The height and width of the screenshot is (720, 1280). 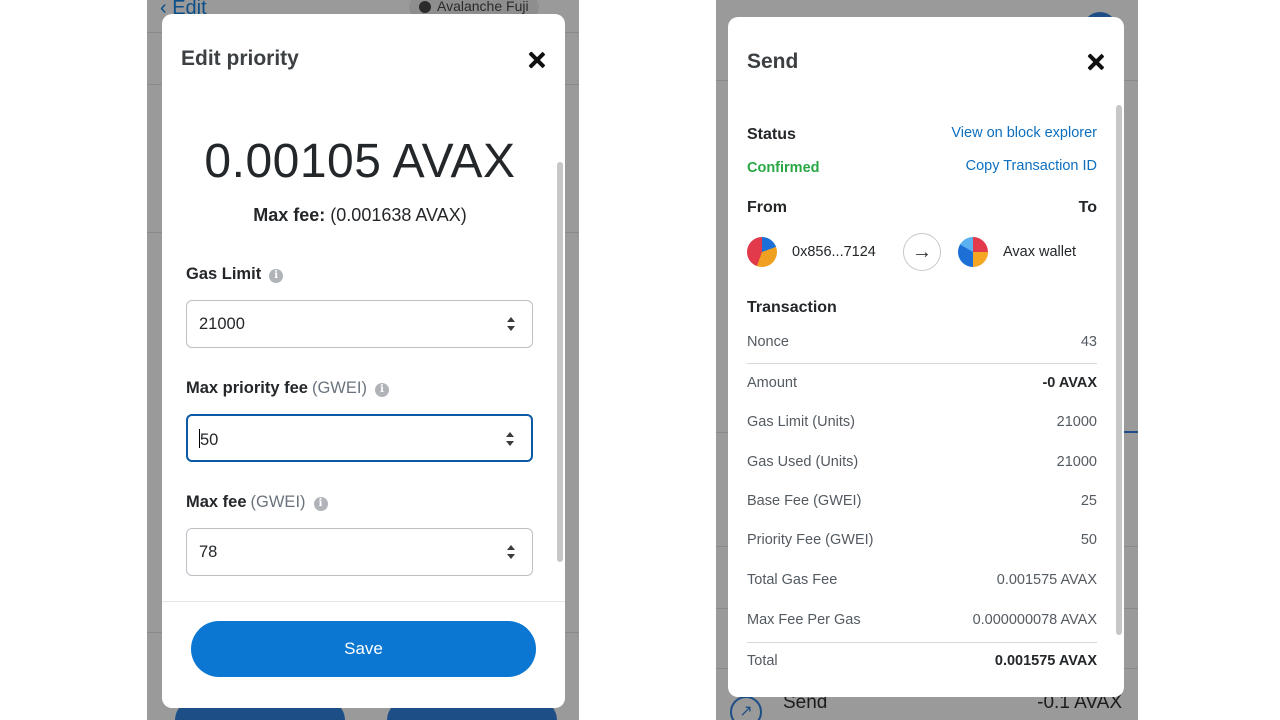 What do you see at coordinates (278, 502) in the screenshot?
I see `max-fee-unit: (GWEI)` at bounding box center [278, 502].